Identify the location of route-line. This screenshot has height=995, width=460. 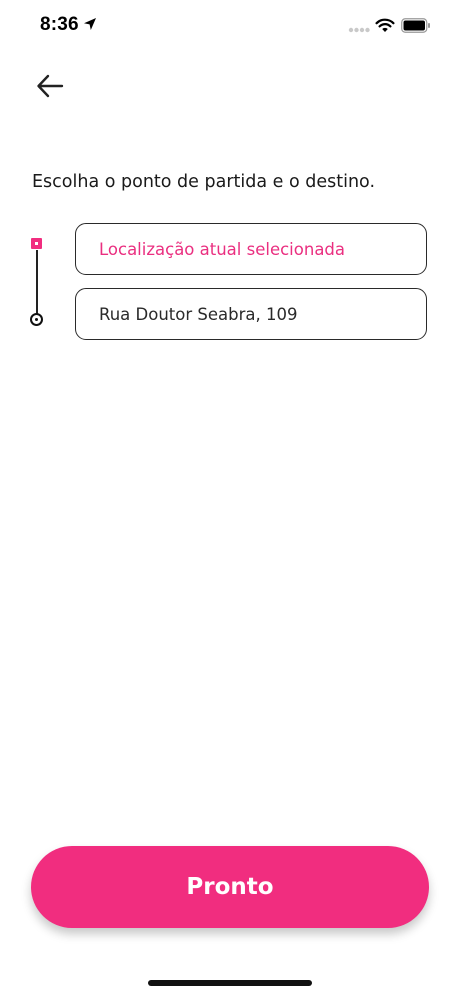
(37, 284).